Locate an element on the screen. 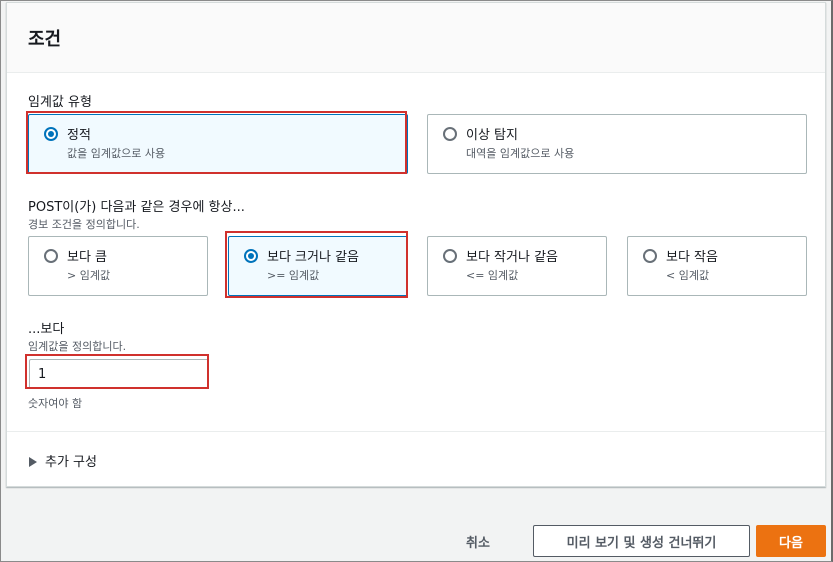  condition-description: 경보 조건을 정의합니다. is located at coordinates (84, 224).